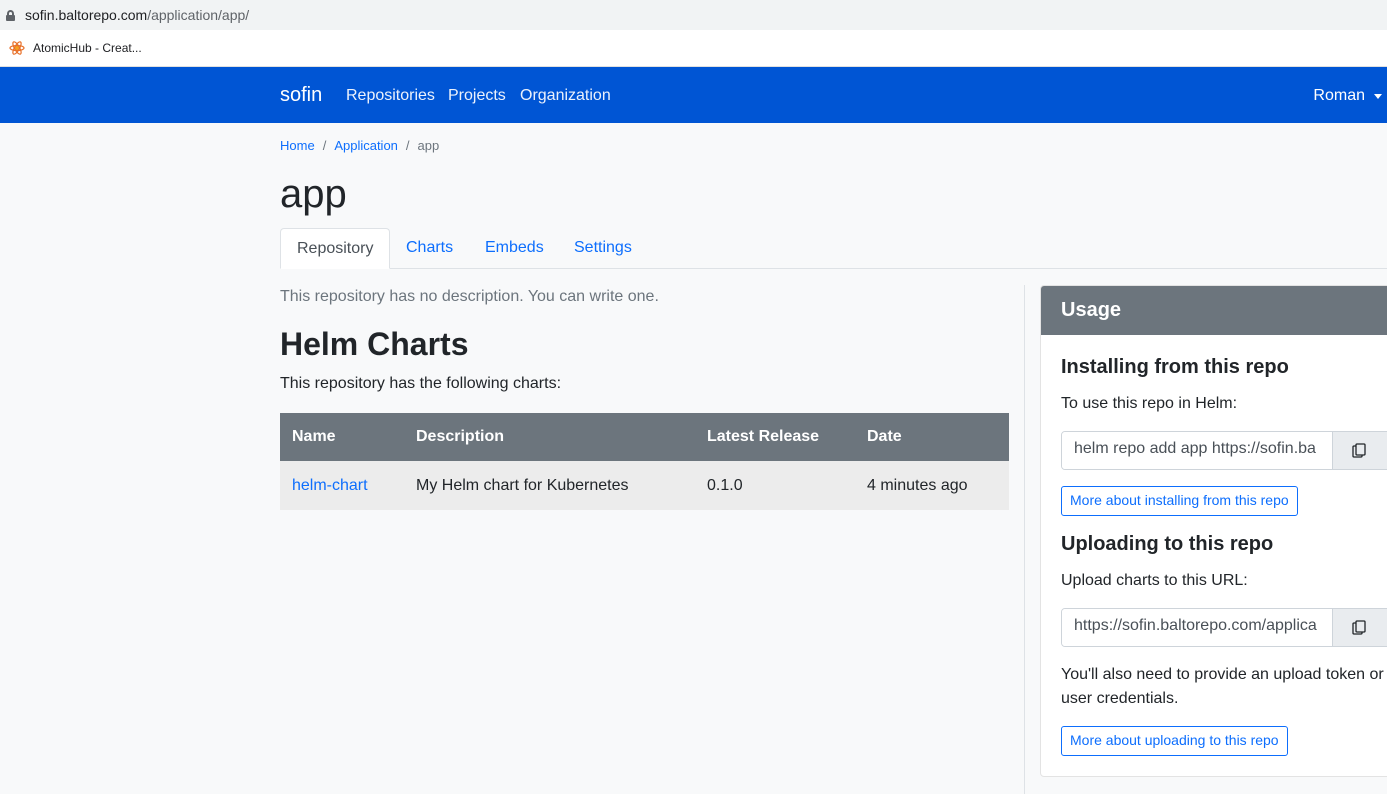 The height and width of the screenshot is (794, 1387). What do you see at coordinates (390, 96) in the screenshot?
I see `nav-repositories: Repositories` at bounding box center [390, 96].